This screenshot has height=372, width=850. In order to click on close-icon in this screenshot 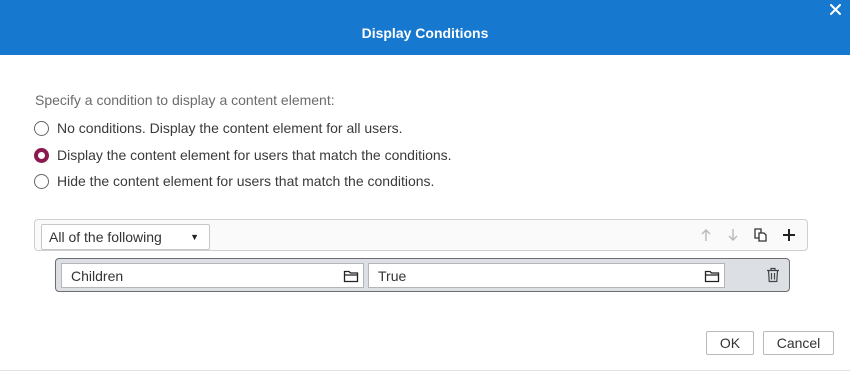, I will do `click(835, 9)`.